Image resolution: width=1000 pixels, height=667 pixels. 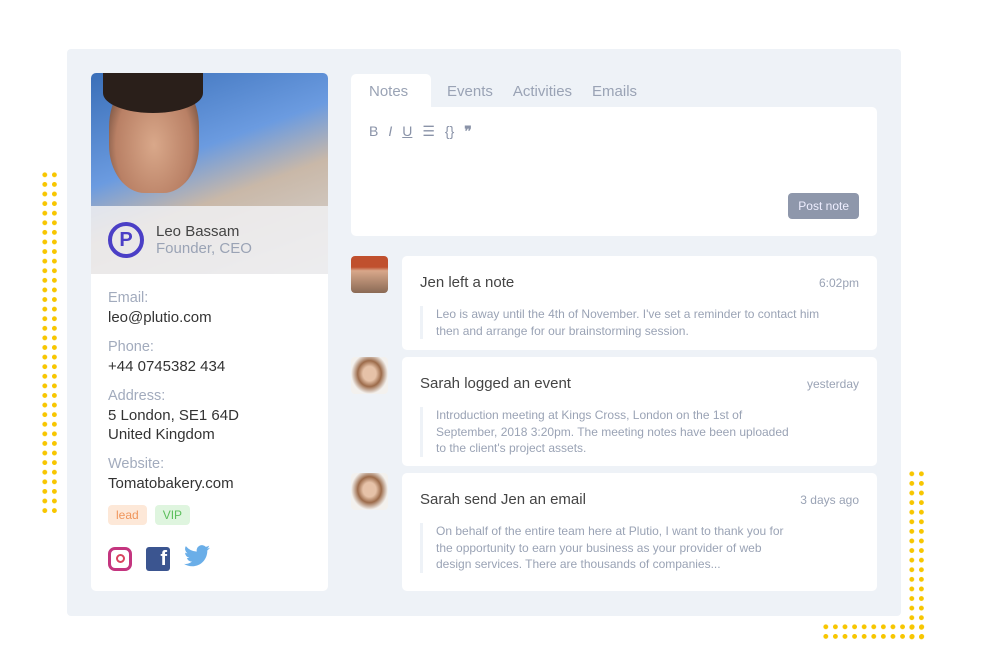 I want to click on decorative-dots-right, so click(x=917, y=555).